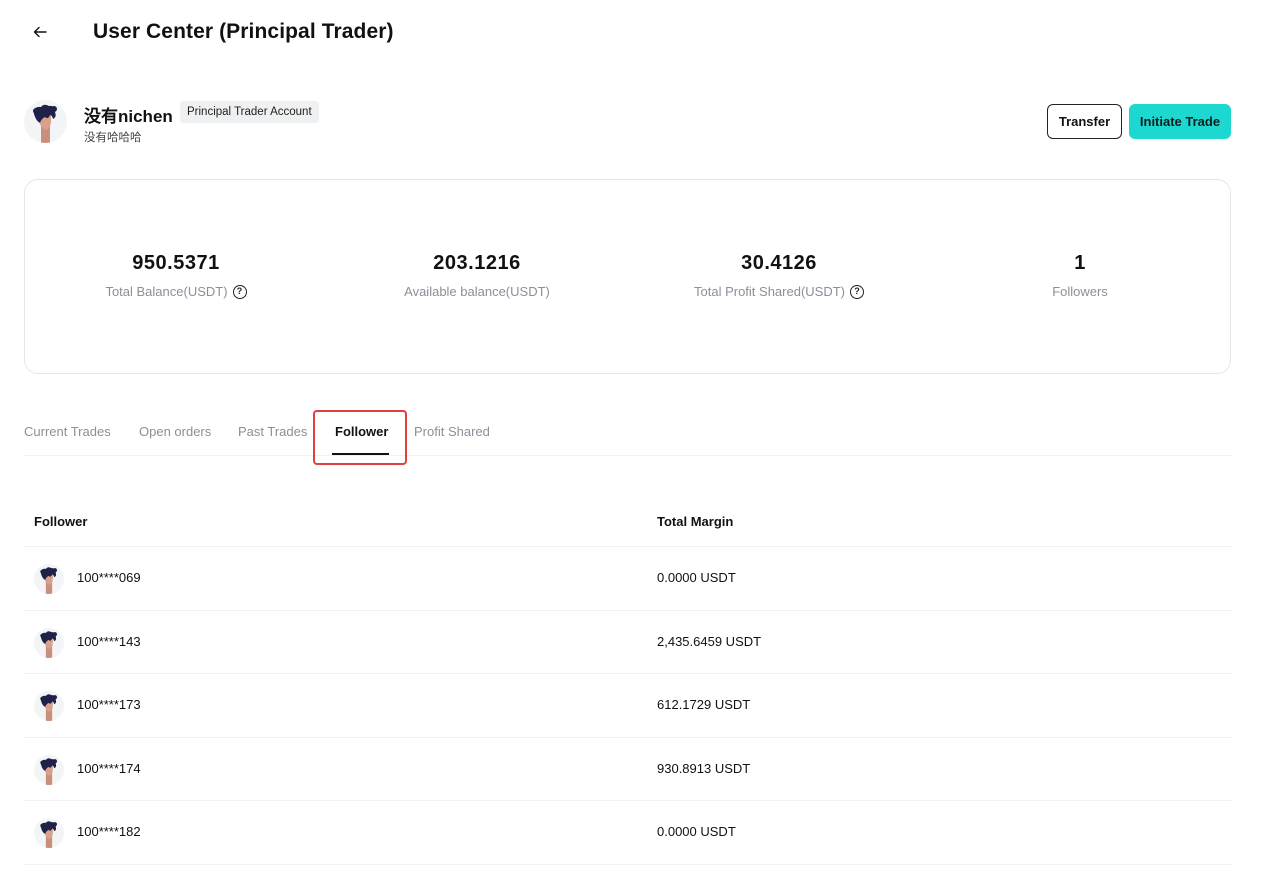 This screenshot has height=885, width=1280. I want to click on table-header: Follower Total Margin, so click(627, 523).